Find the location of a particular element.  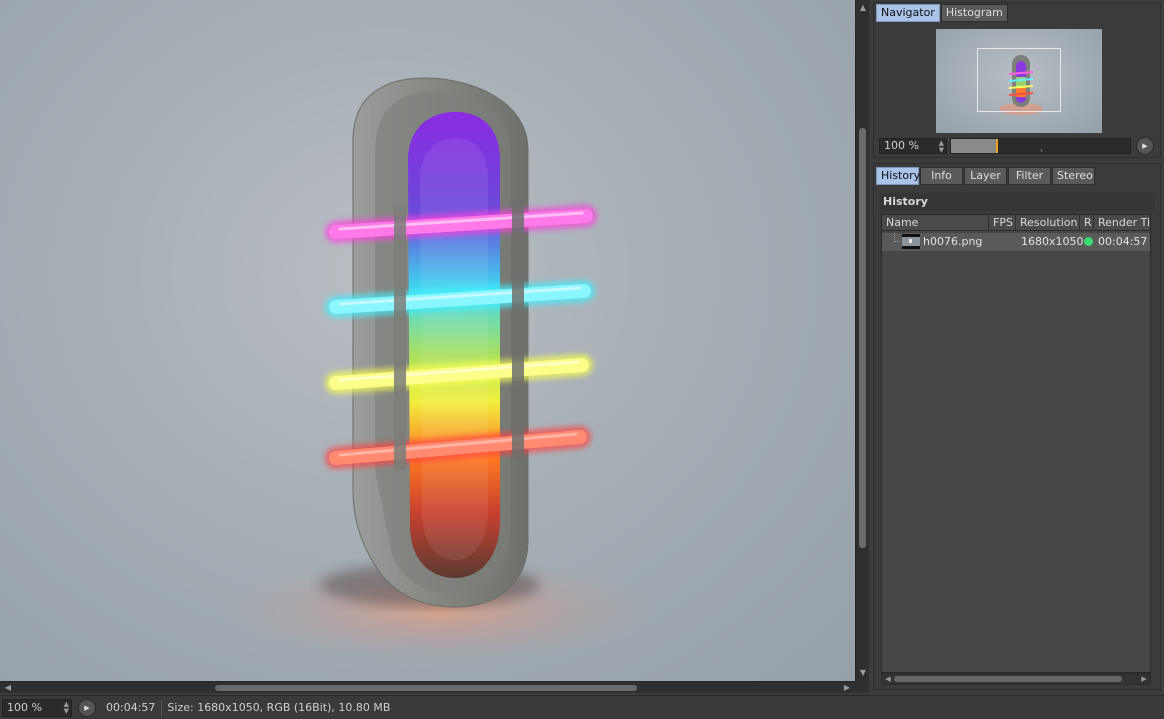

viewport-horizontal-scrollbar: ◀ ▶ is located at coordinates (427, 687).